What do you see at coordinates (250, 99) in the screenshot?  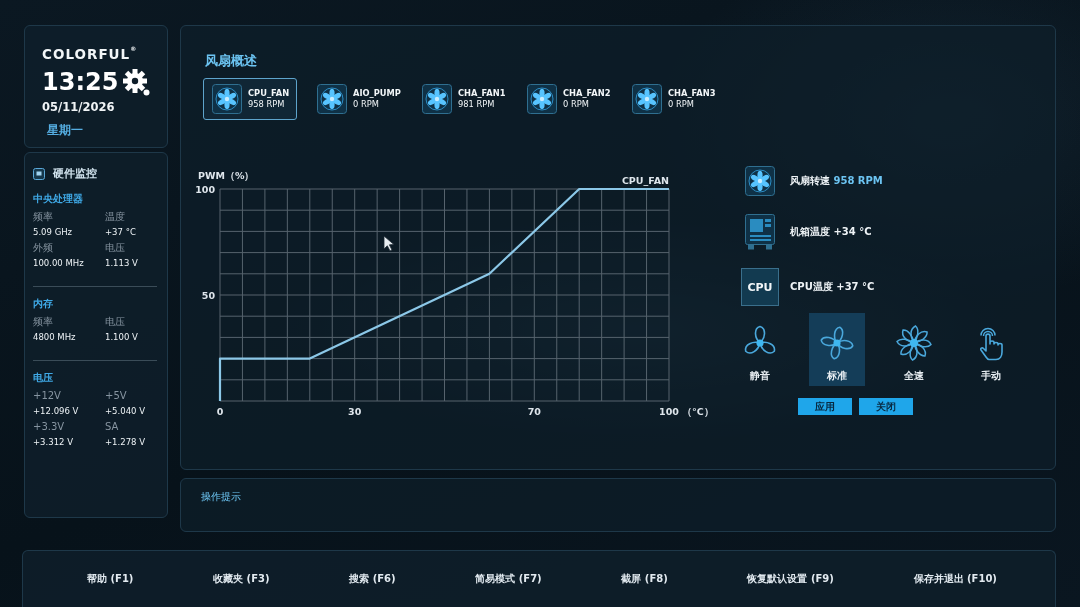 I see `fan-tab: CPU_FAN 958 RPM` at bounding box center [250, 99].